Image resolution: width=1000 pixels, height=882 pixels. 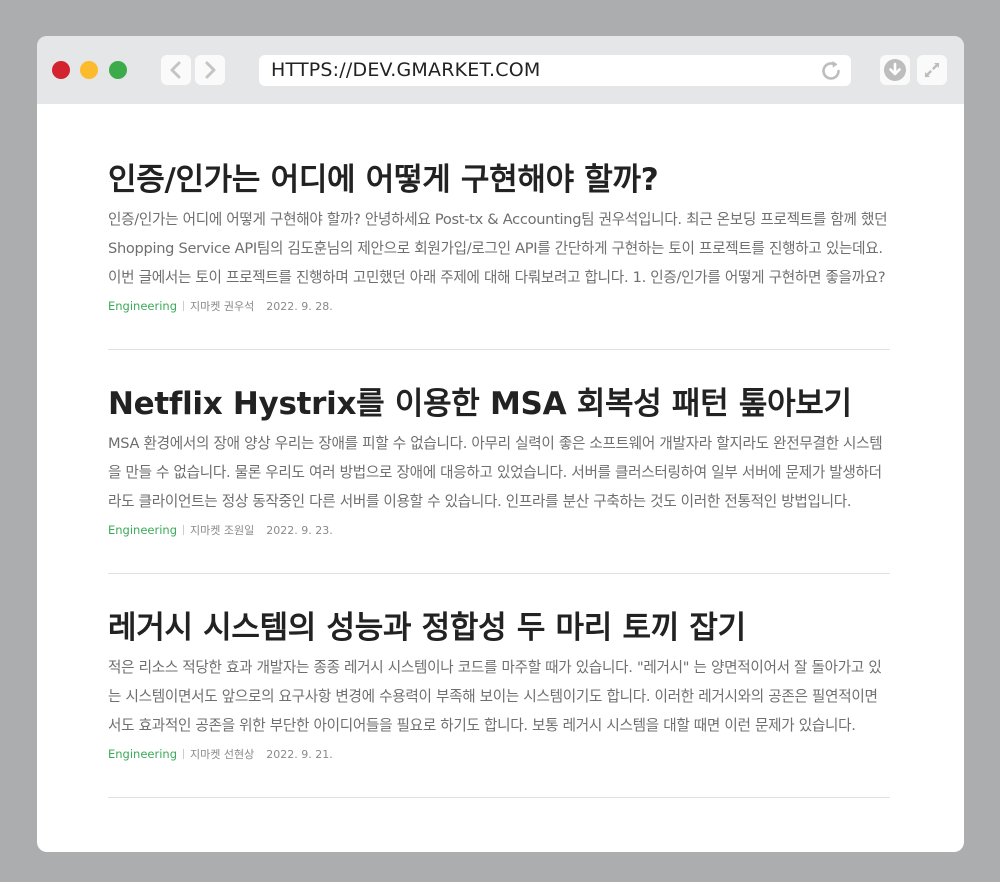 I want to click on chevron-left-icon, so click(x=175, y=70).